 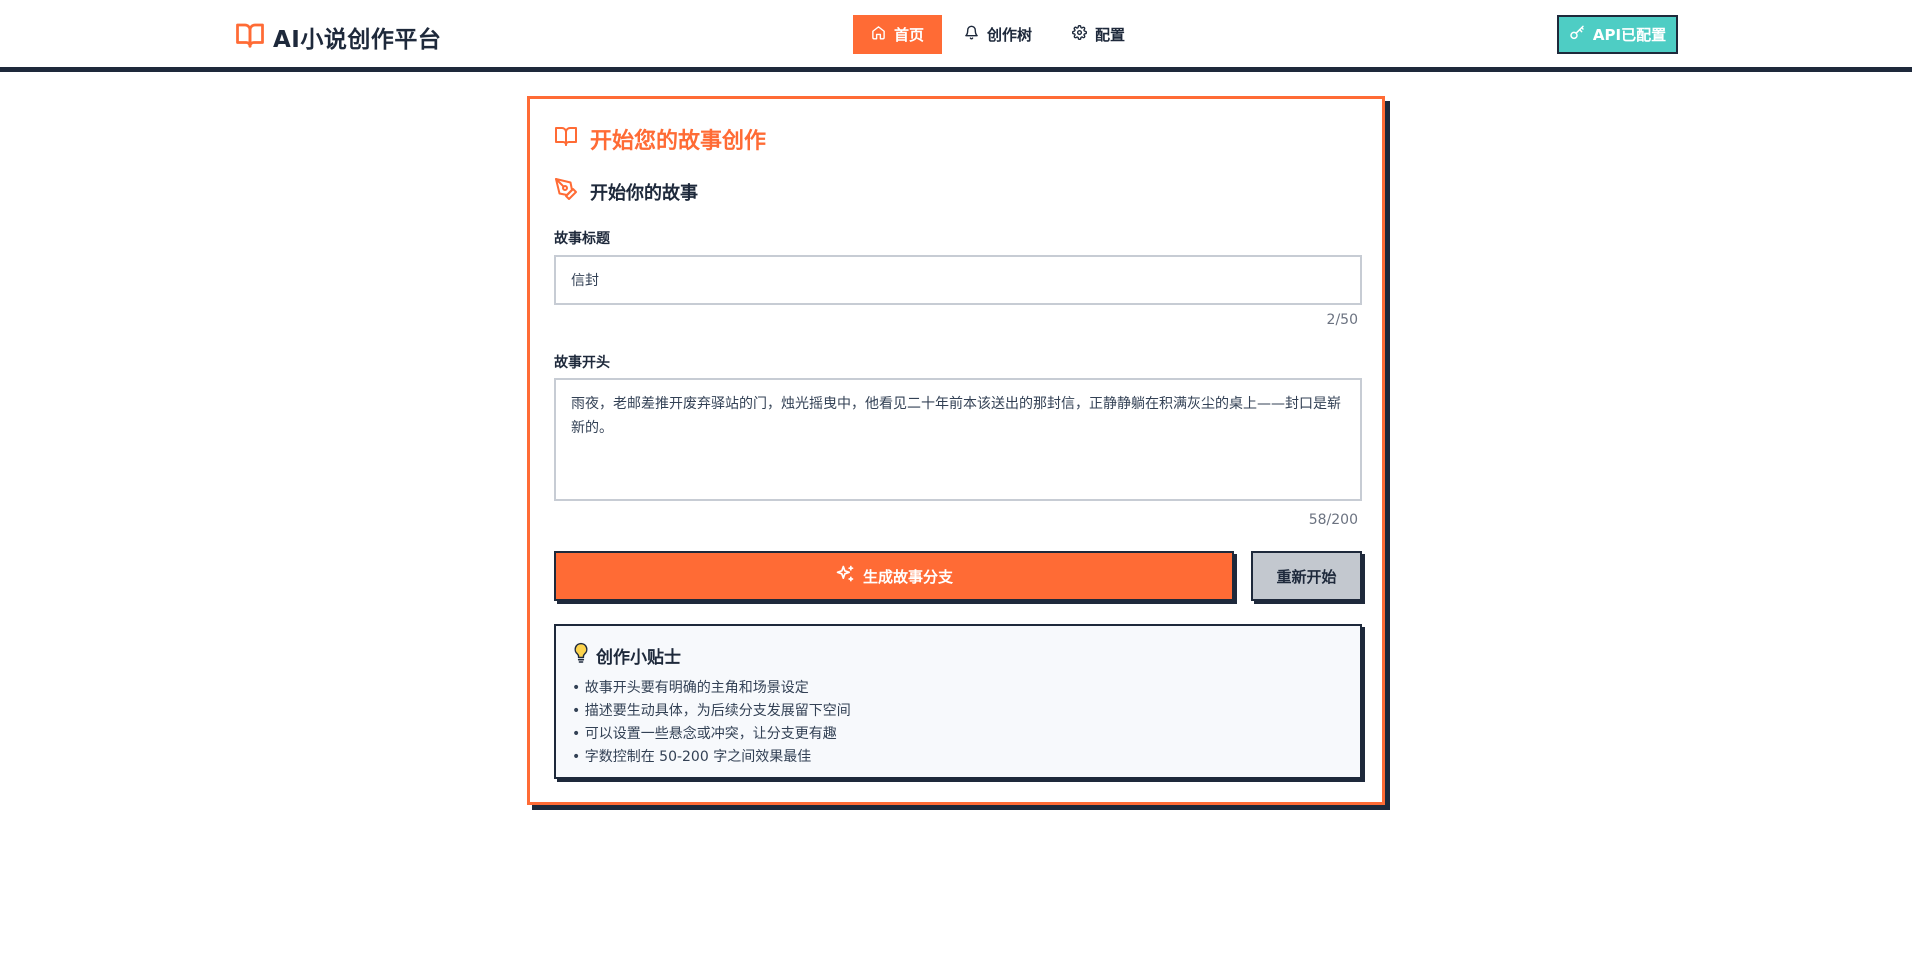 I want to click on gear-icon, so click(x=1080, y=34).